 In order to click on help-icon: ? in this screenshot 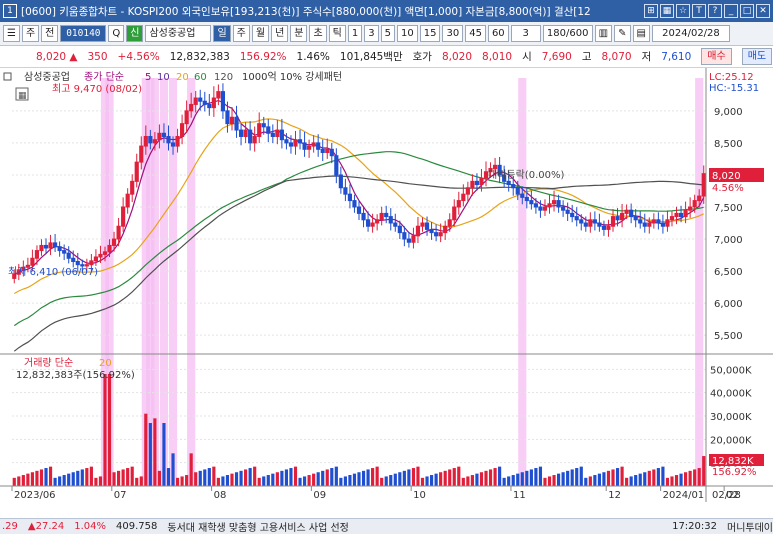, I will do `click(715, 11)`.